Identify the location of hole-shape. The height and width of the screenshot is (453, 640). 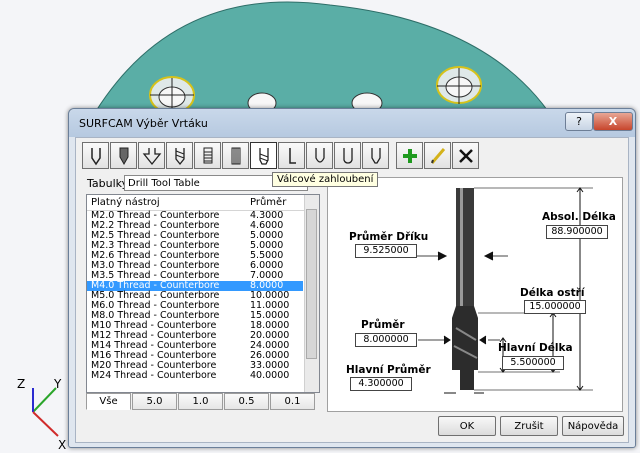
(459, 85).